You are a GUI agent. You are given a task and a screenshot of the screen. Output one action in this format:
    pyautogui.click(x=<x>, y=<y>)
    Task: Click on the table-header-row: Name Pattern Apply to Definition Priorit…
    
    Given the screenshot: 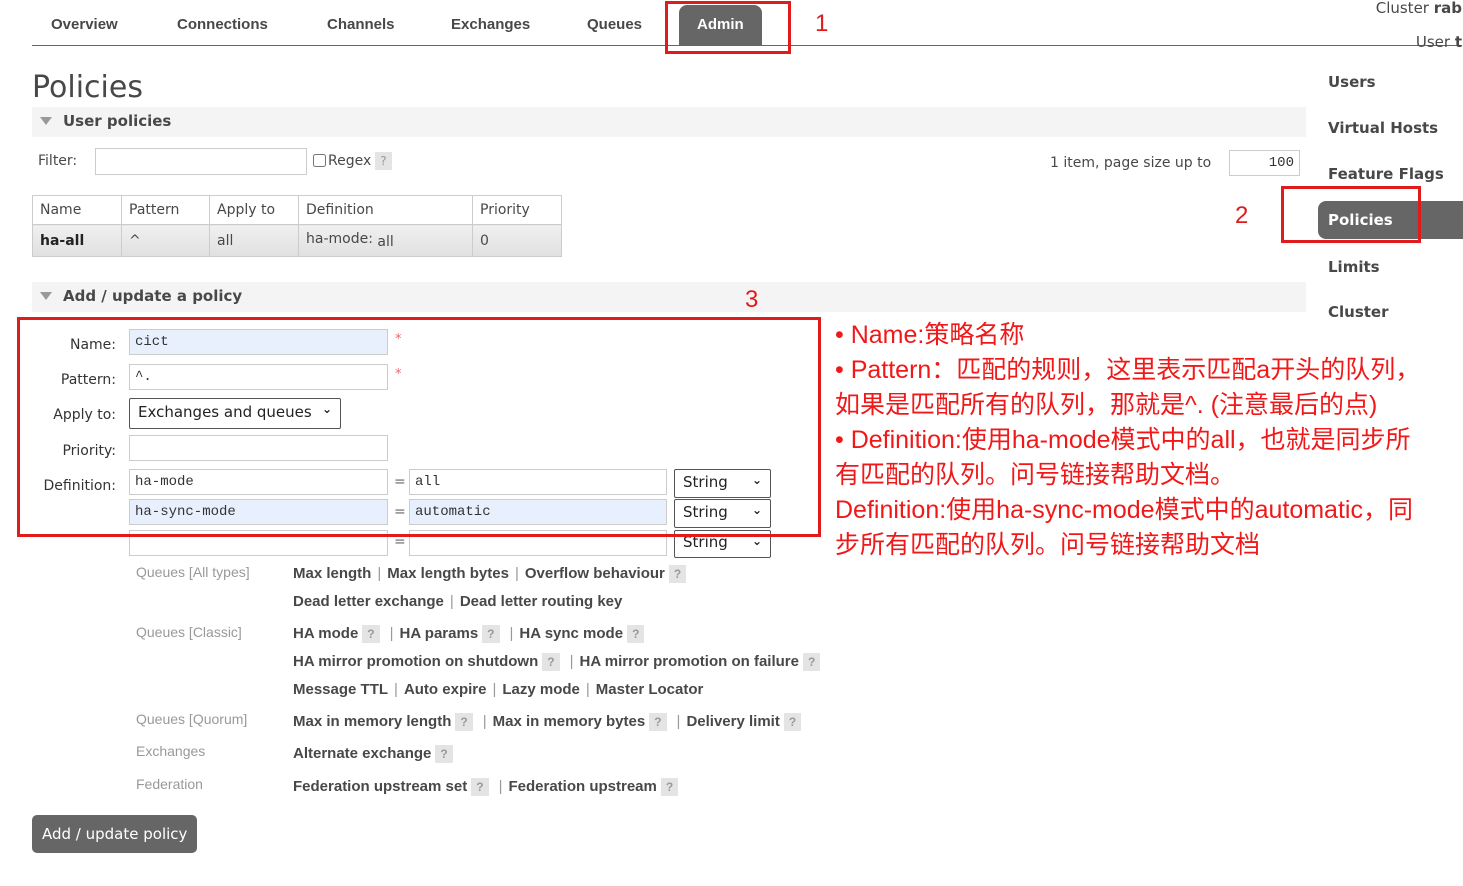 What is the action you would take?
    pyautogui.click(x=297, y=210)
    